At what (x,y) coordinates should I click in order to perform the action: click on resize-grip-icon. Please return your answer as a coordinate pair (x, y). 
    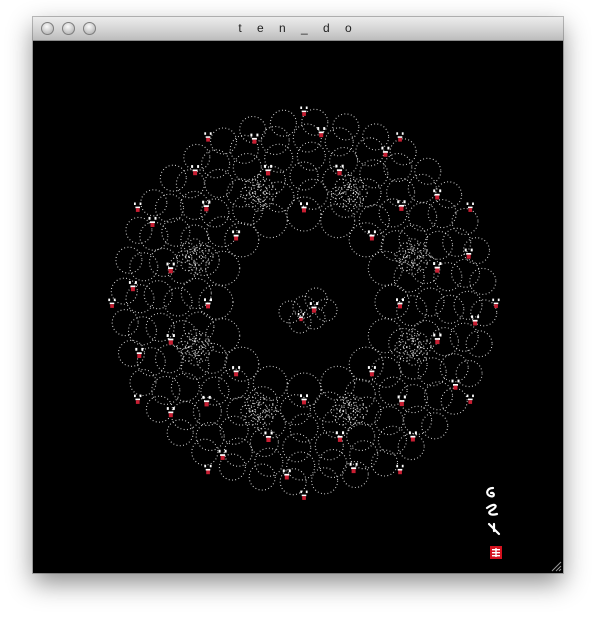
    Looking at the image, I should click on (556, 566).